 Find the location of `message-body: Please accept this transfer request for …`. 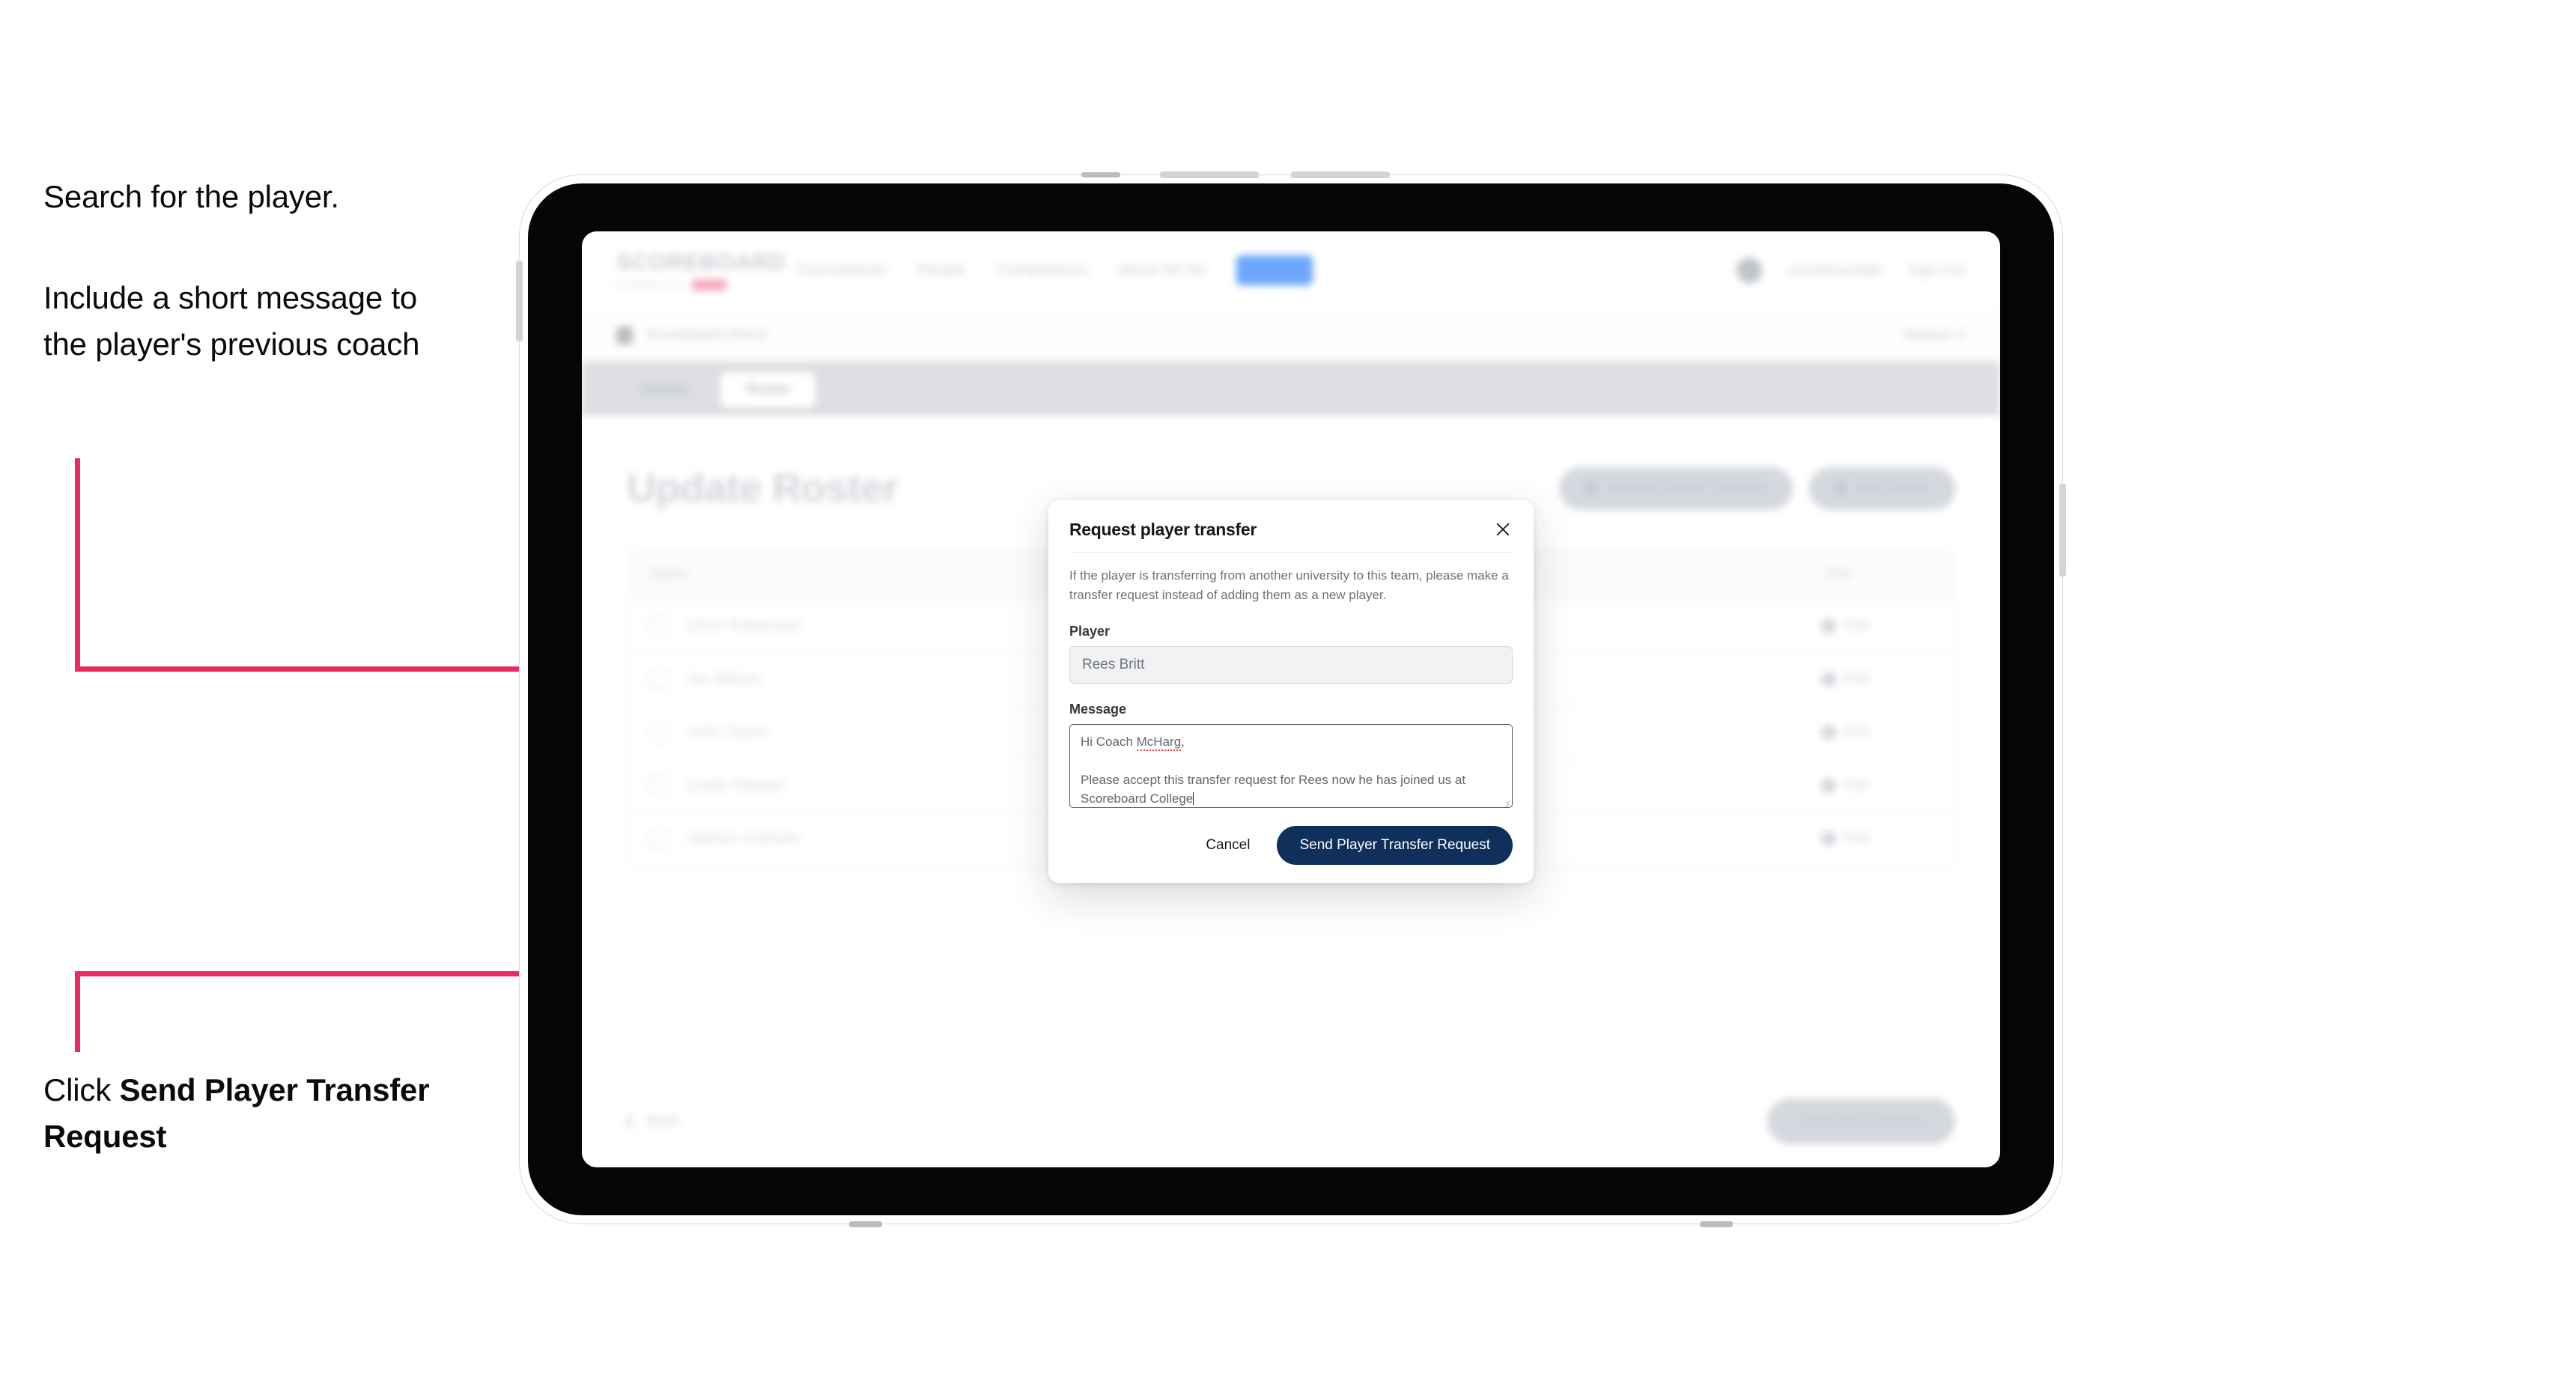

message-body: Please accept this transfer request for … is located at coordinates (1275, 789).